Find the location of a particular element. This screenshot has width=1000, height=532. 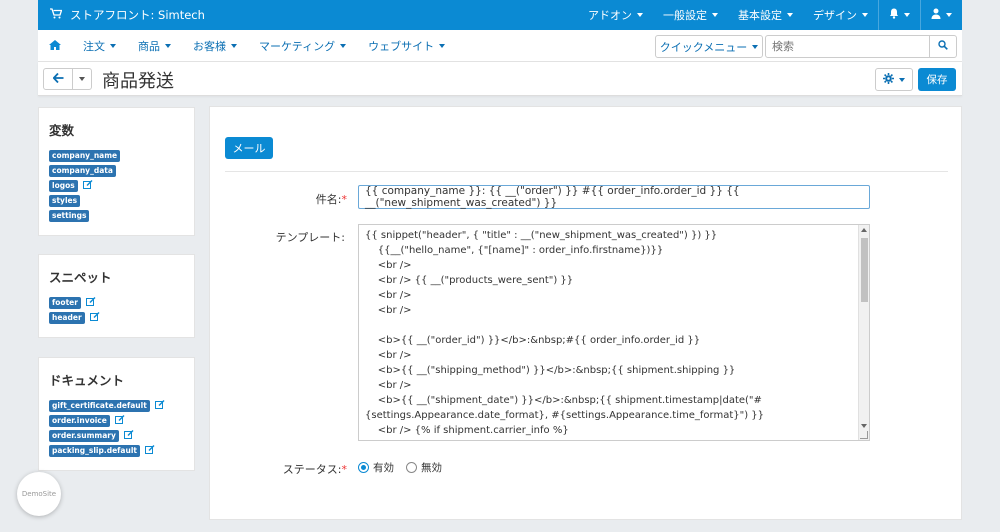

nav-orders: 注文 is located at coordinates (99, 46).